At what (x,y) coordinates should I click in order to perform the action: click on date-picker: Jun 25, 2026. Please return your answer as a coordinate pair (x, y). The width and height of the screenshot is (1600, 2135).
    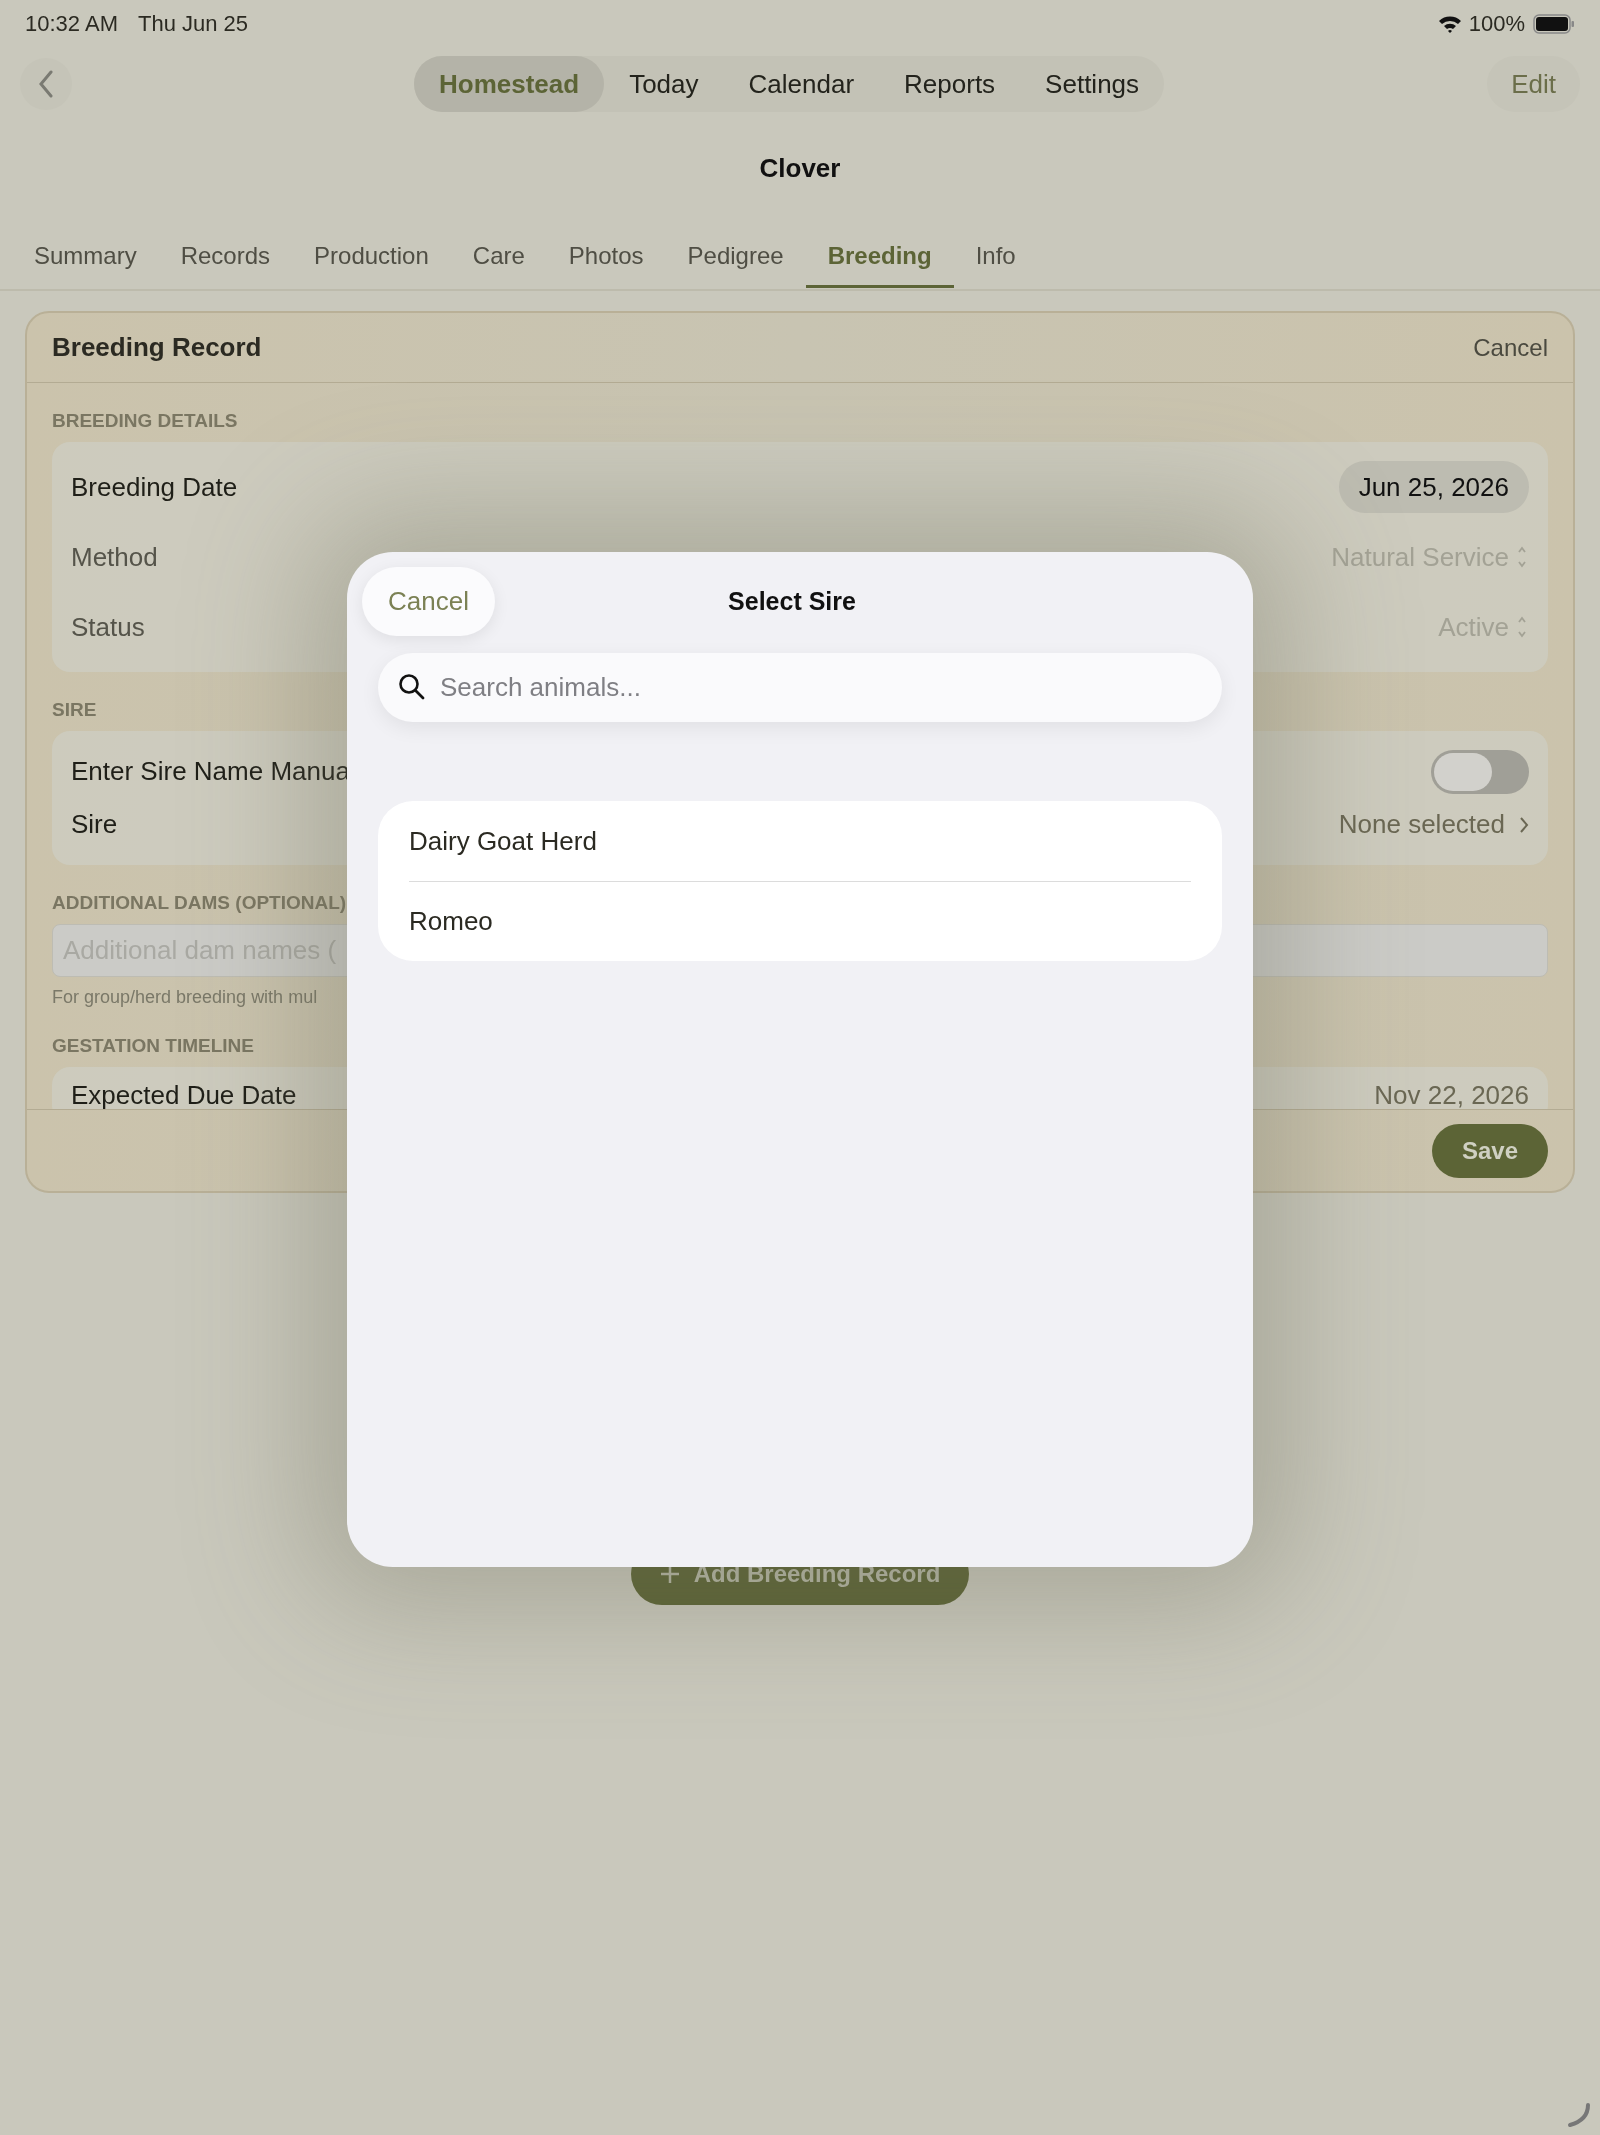
    Looking at the image, I should click on (1433, 487).